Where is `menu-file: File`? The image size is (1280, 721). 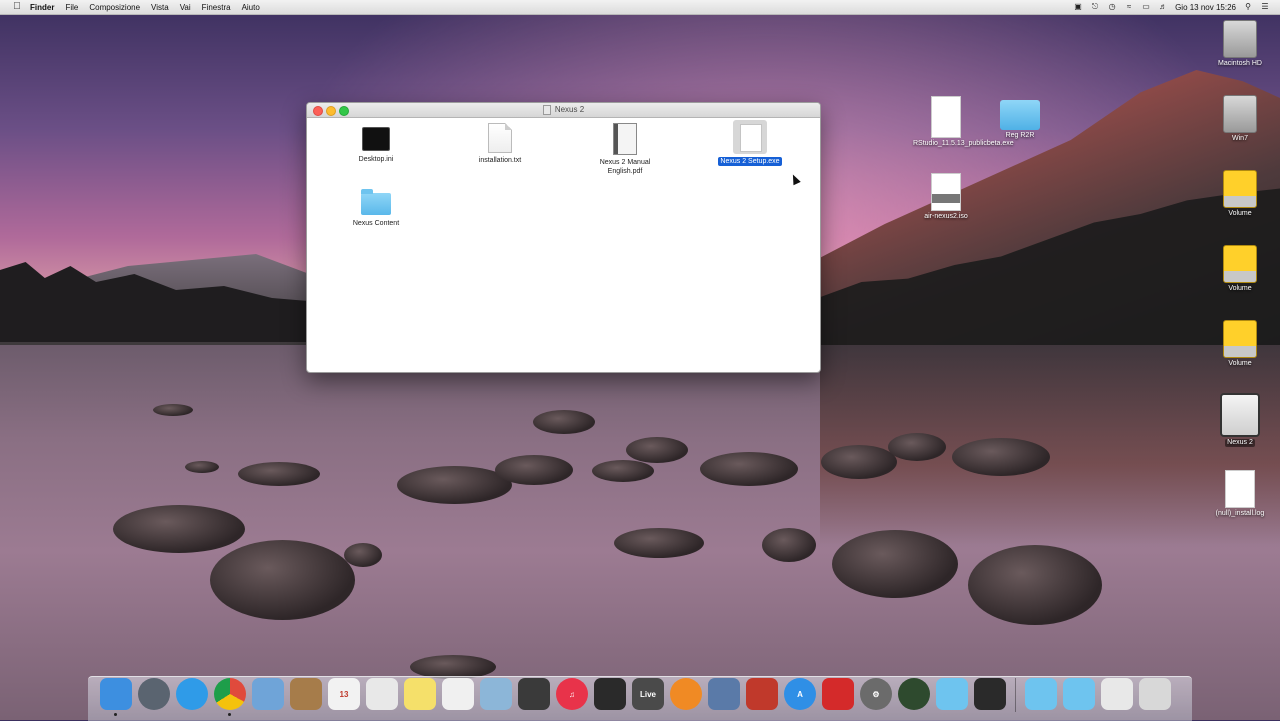 menu-file: File is located at coordinates (71, 7).